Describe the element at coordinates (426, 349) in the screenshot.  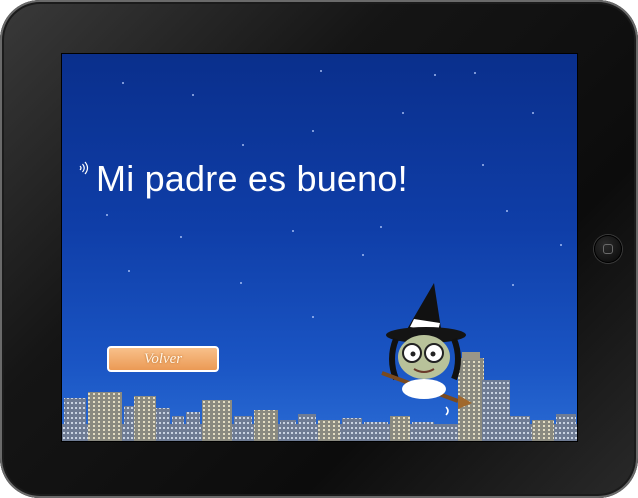
I see `witch-character` at that location.